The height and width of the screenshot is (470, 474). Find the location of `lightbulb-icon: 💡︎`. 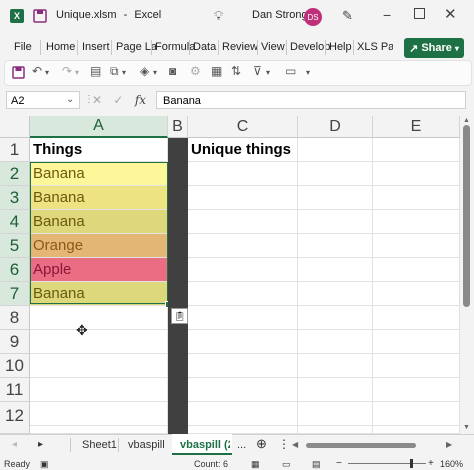

lightbulb-icon: 💡︎ is located at coordinates (218, 16).